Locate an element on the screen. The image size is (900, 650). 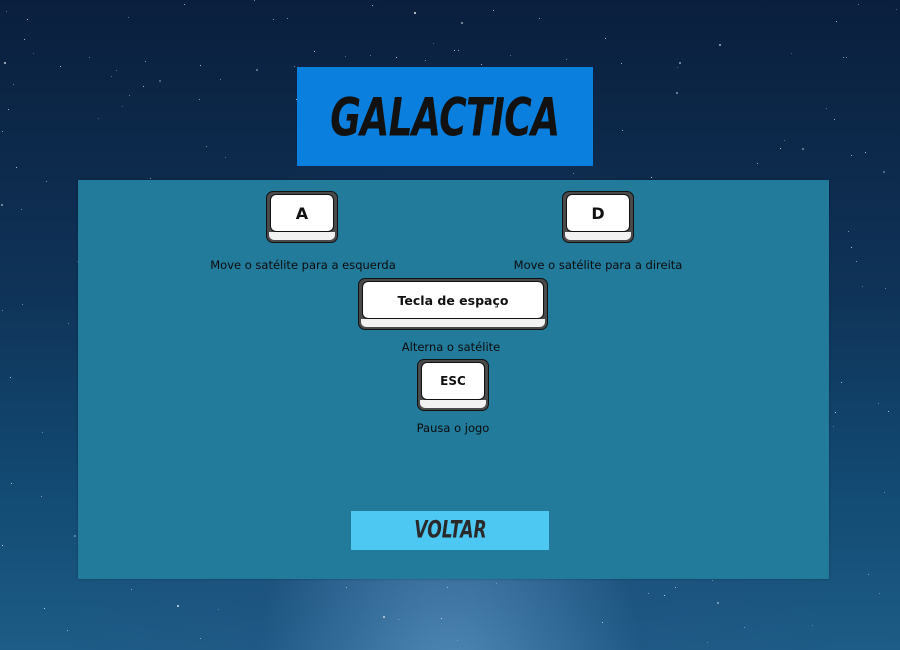
key-space: Tecla de espaço is located at coordinates (453, 304).